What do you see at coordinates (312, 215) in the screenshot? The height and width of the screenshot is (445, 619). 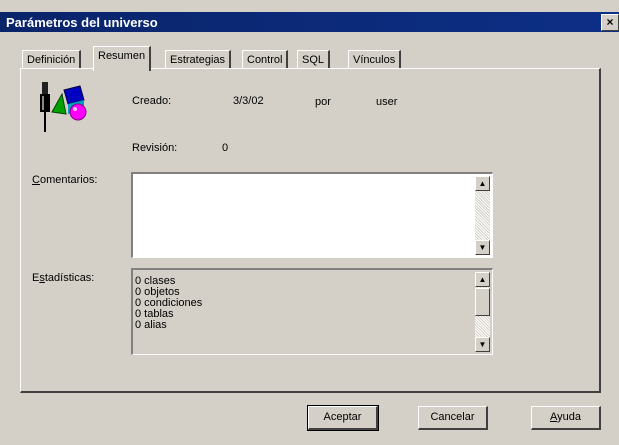 I see `comments-textarea: ▲ ▼` at bounding box center [312, 215].